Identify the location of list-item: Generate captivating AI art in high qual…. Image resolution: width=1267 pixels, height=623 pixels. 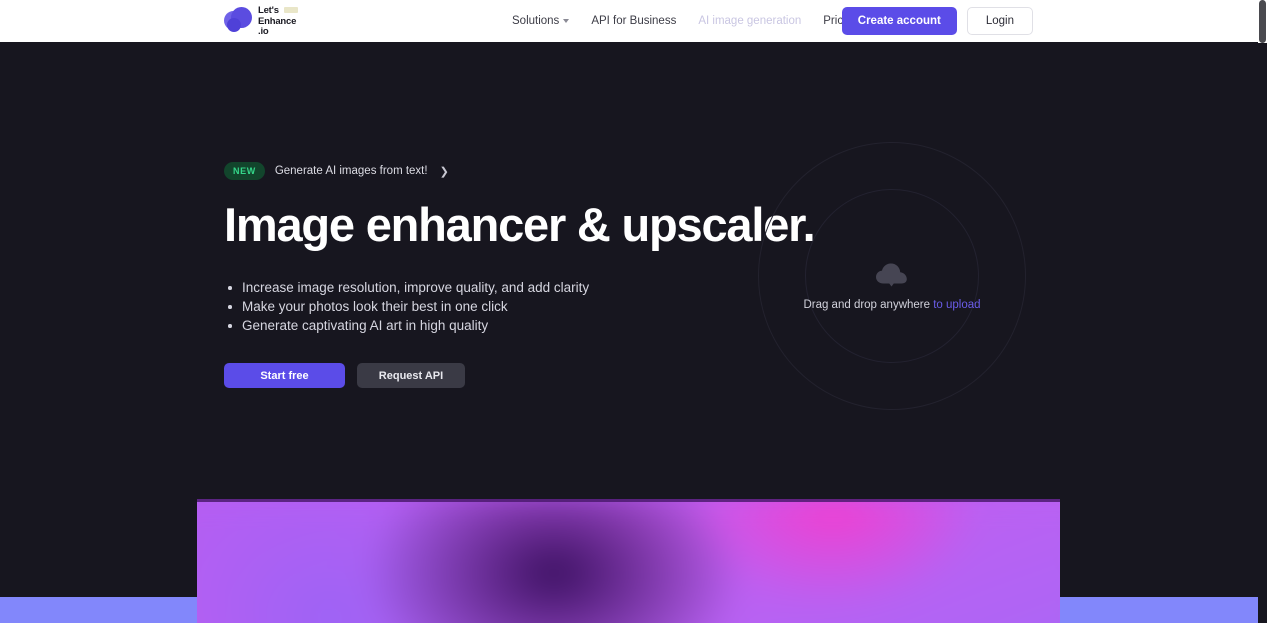
(494, 325).